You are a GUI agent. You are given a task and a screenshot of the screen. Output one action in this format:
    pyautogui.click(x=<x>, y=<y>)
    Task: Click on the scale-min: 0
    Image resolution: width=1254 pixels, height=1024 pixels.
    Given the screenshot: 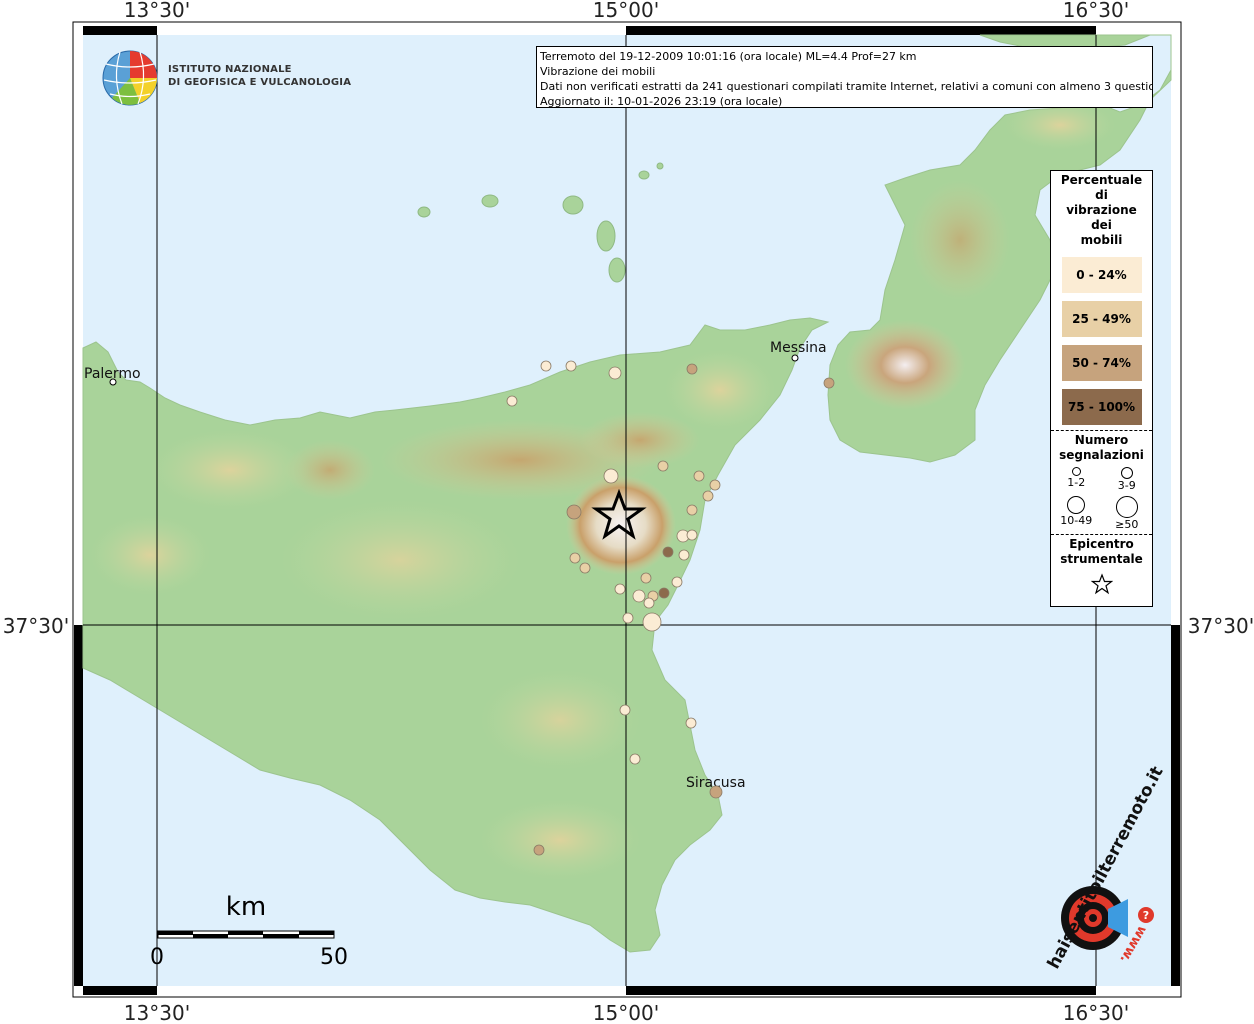 What is the action you would take?
    pyautogui.click(x=157, y=957)
    